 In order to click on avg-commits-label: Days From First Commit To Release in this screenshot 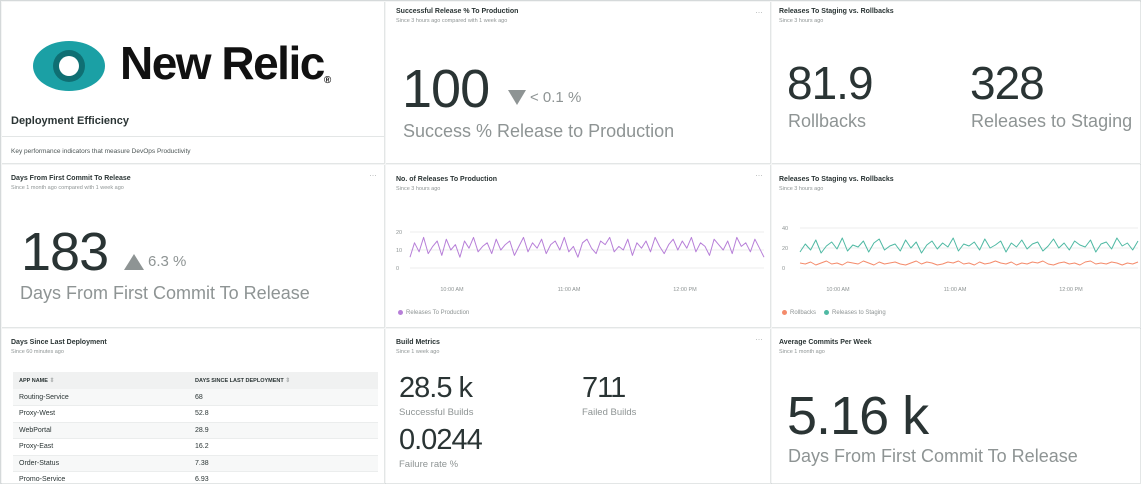, I will do `click(933, 456)`.